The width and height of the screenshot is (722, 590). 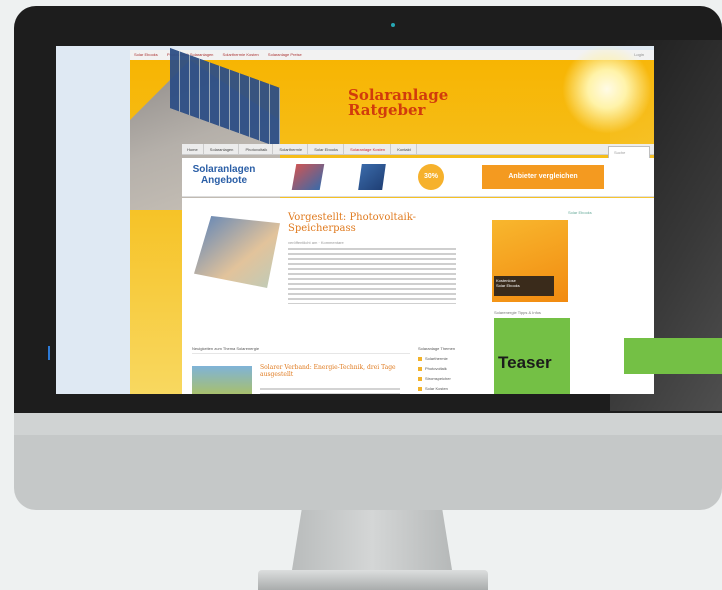 I want to click on compare-button: Anbieter vergleichen, so click(x=543, y=177).